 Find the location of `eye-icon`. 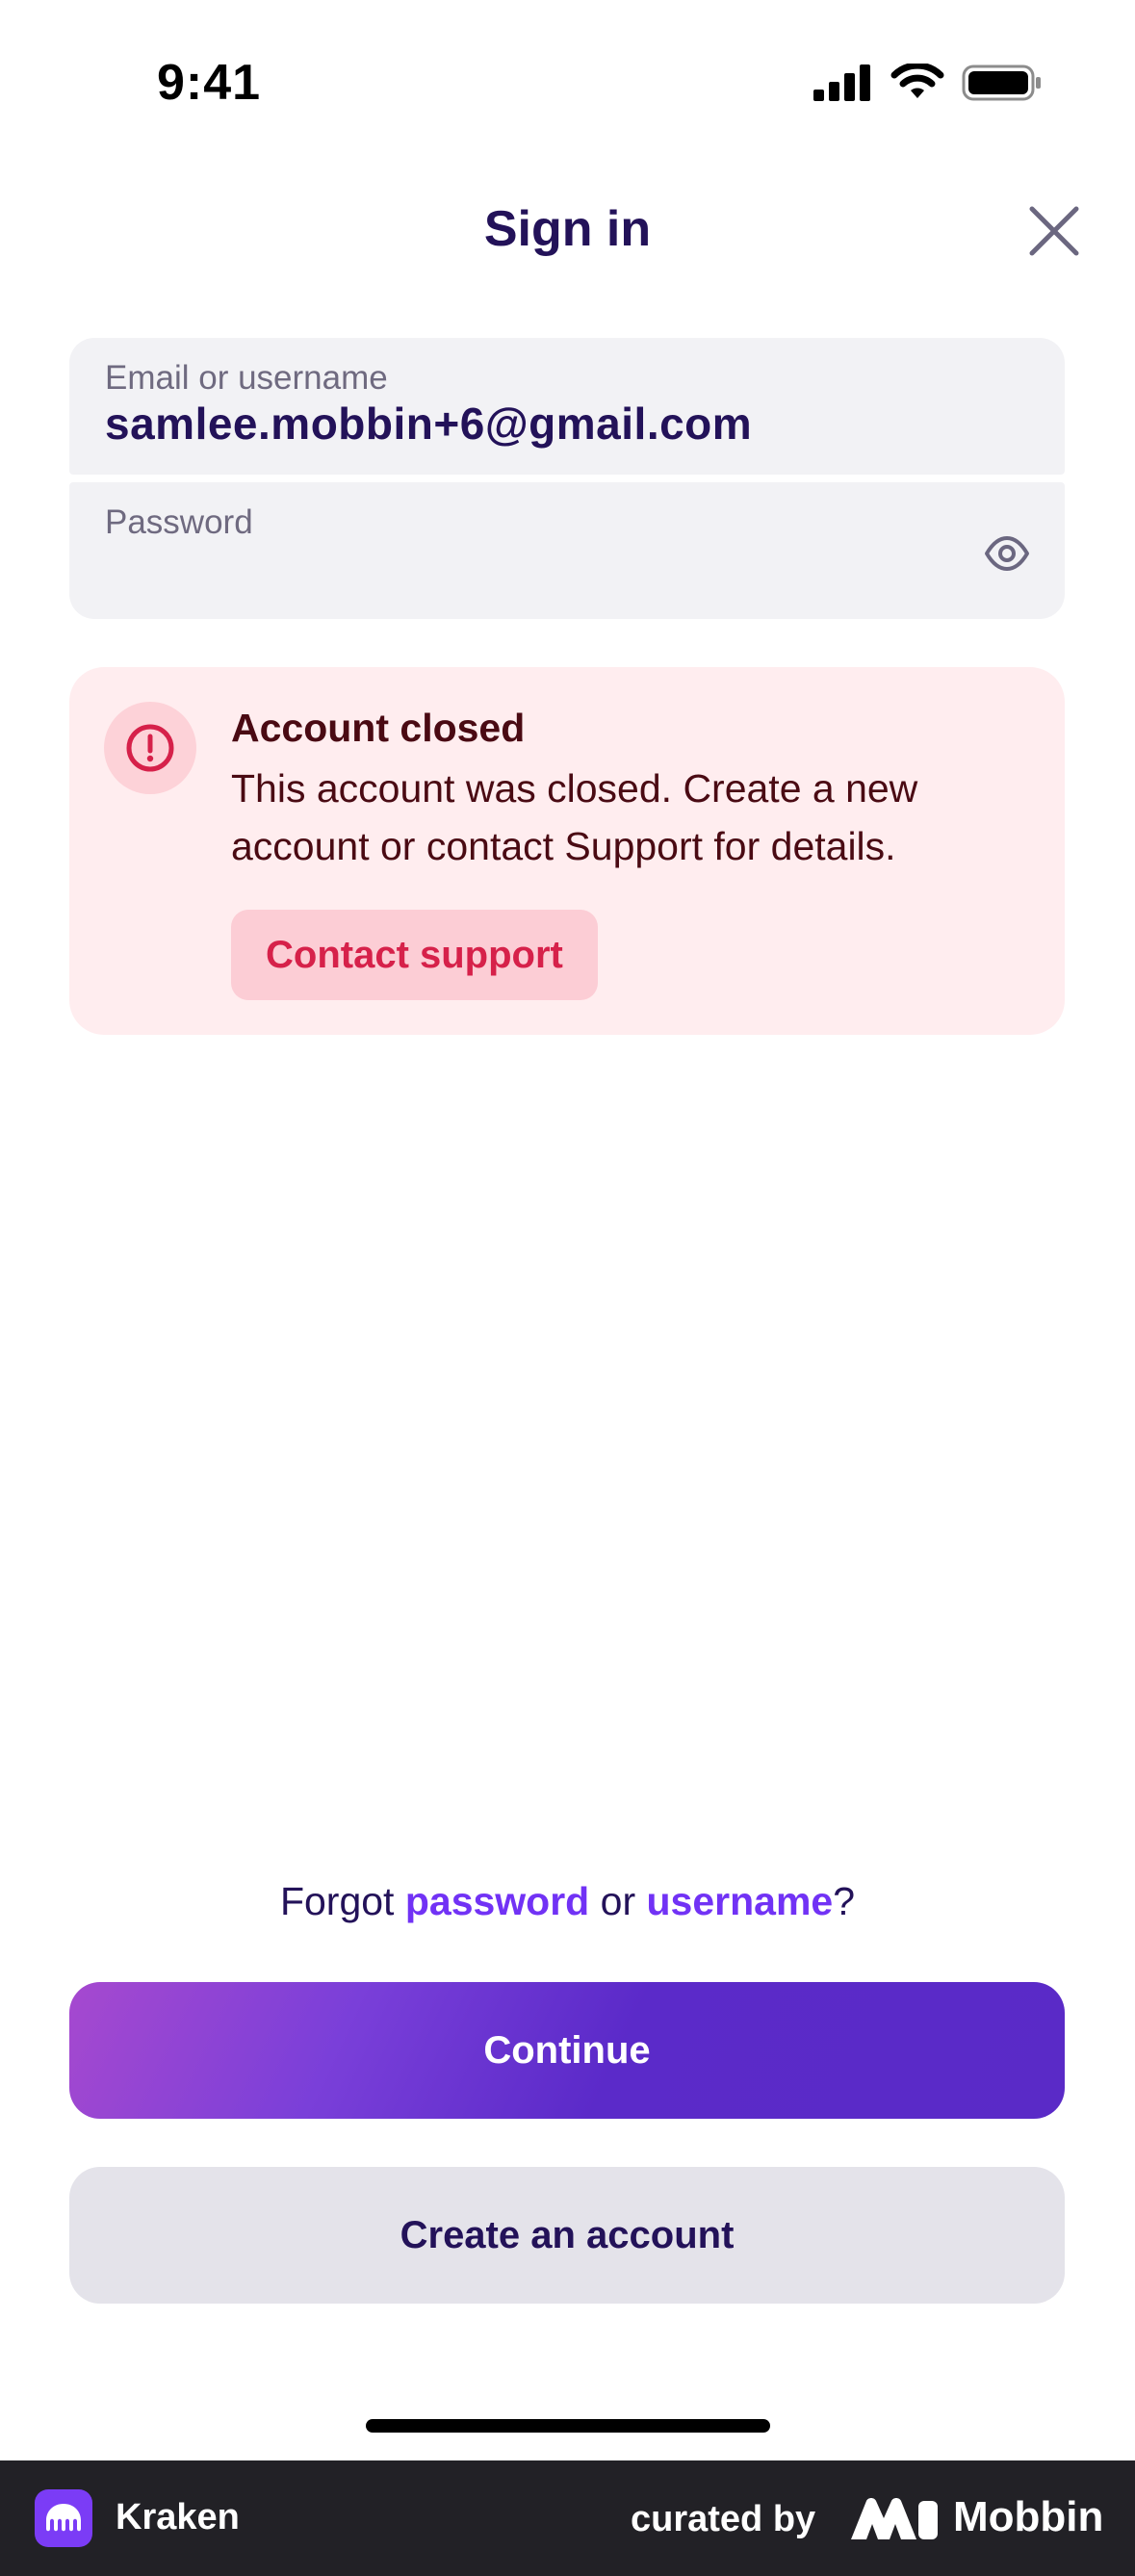

eye-icon is located at coordinates (1007, 554).